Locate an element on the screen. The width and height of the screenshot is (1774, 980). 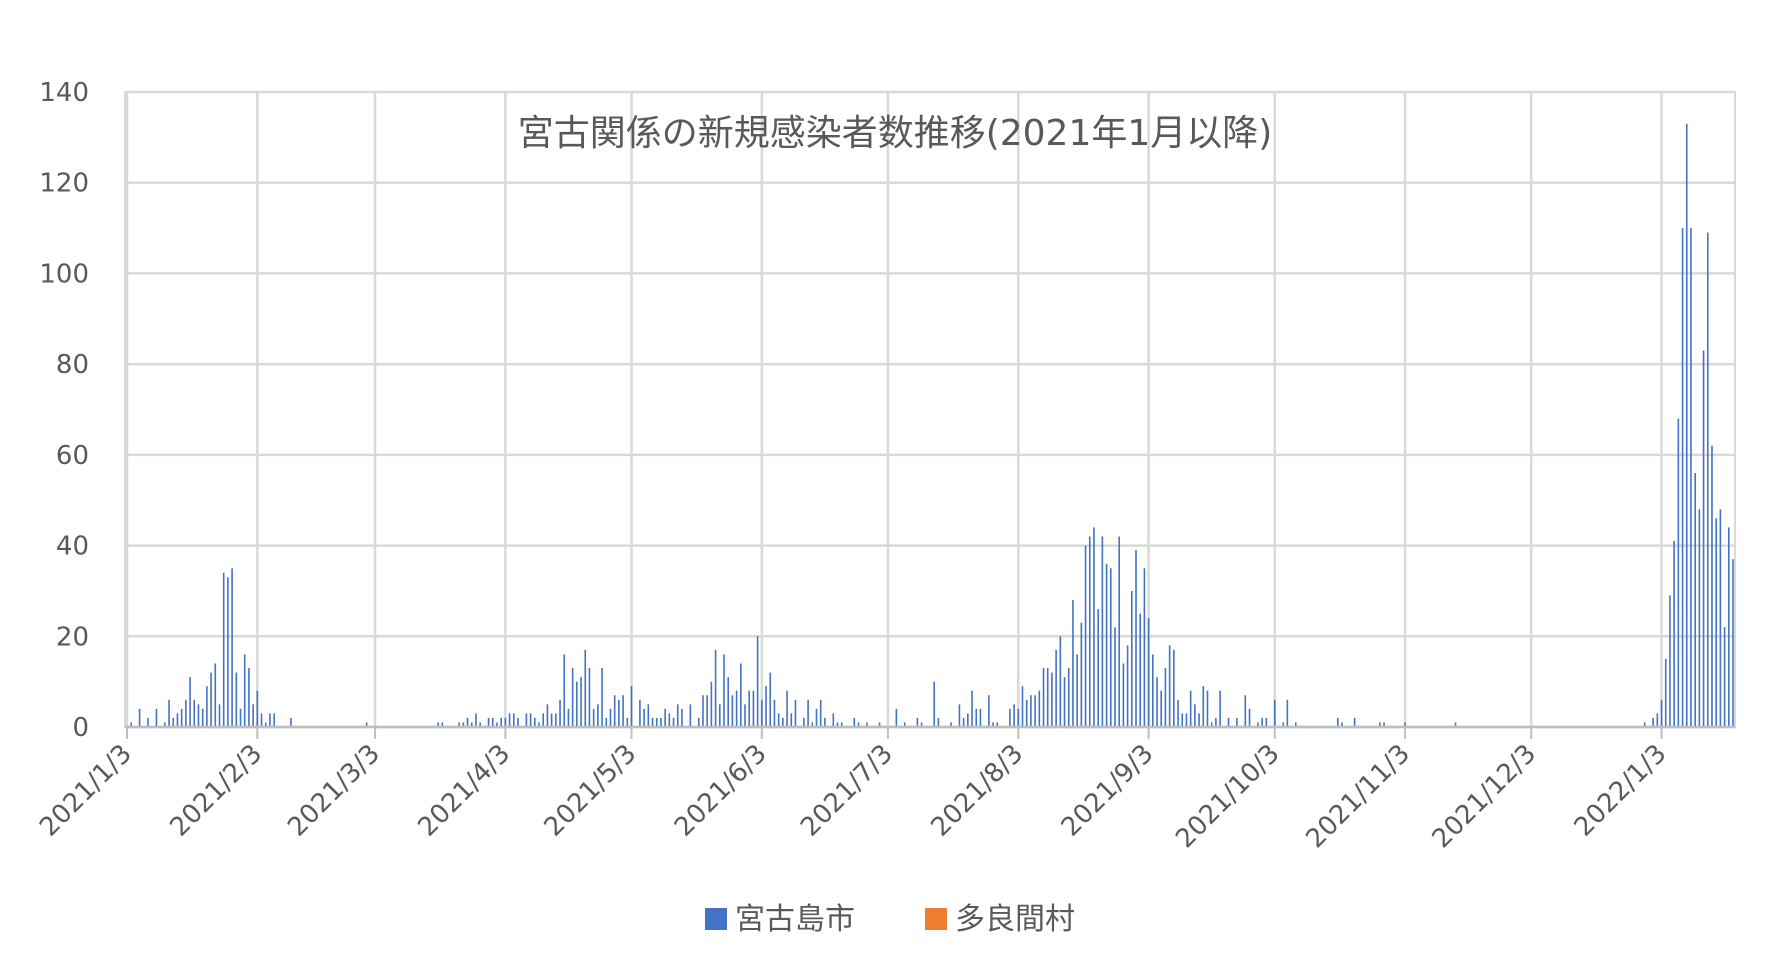
chart-title: 宮古関係の新規感染者数推移(2021年1月以降) is located at coordinates (895, 133).